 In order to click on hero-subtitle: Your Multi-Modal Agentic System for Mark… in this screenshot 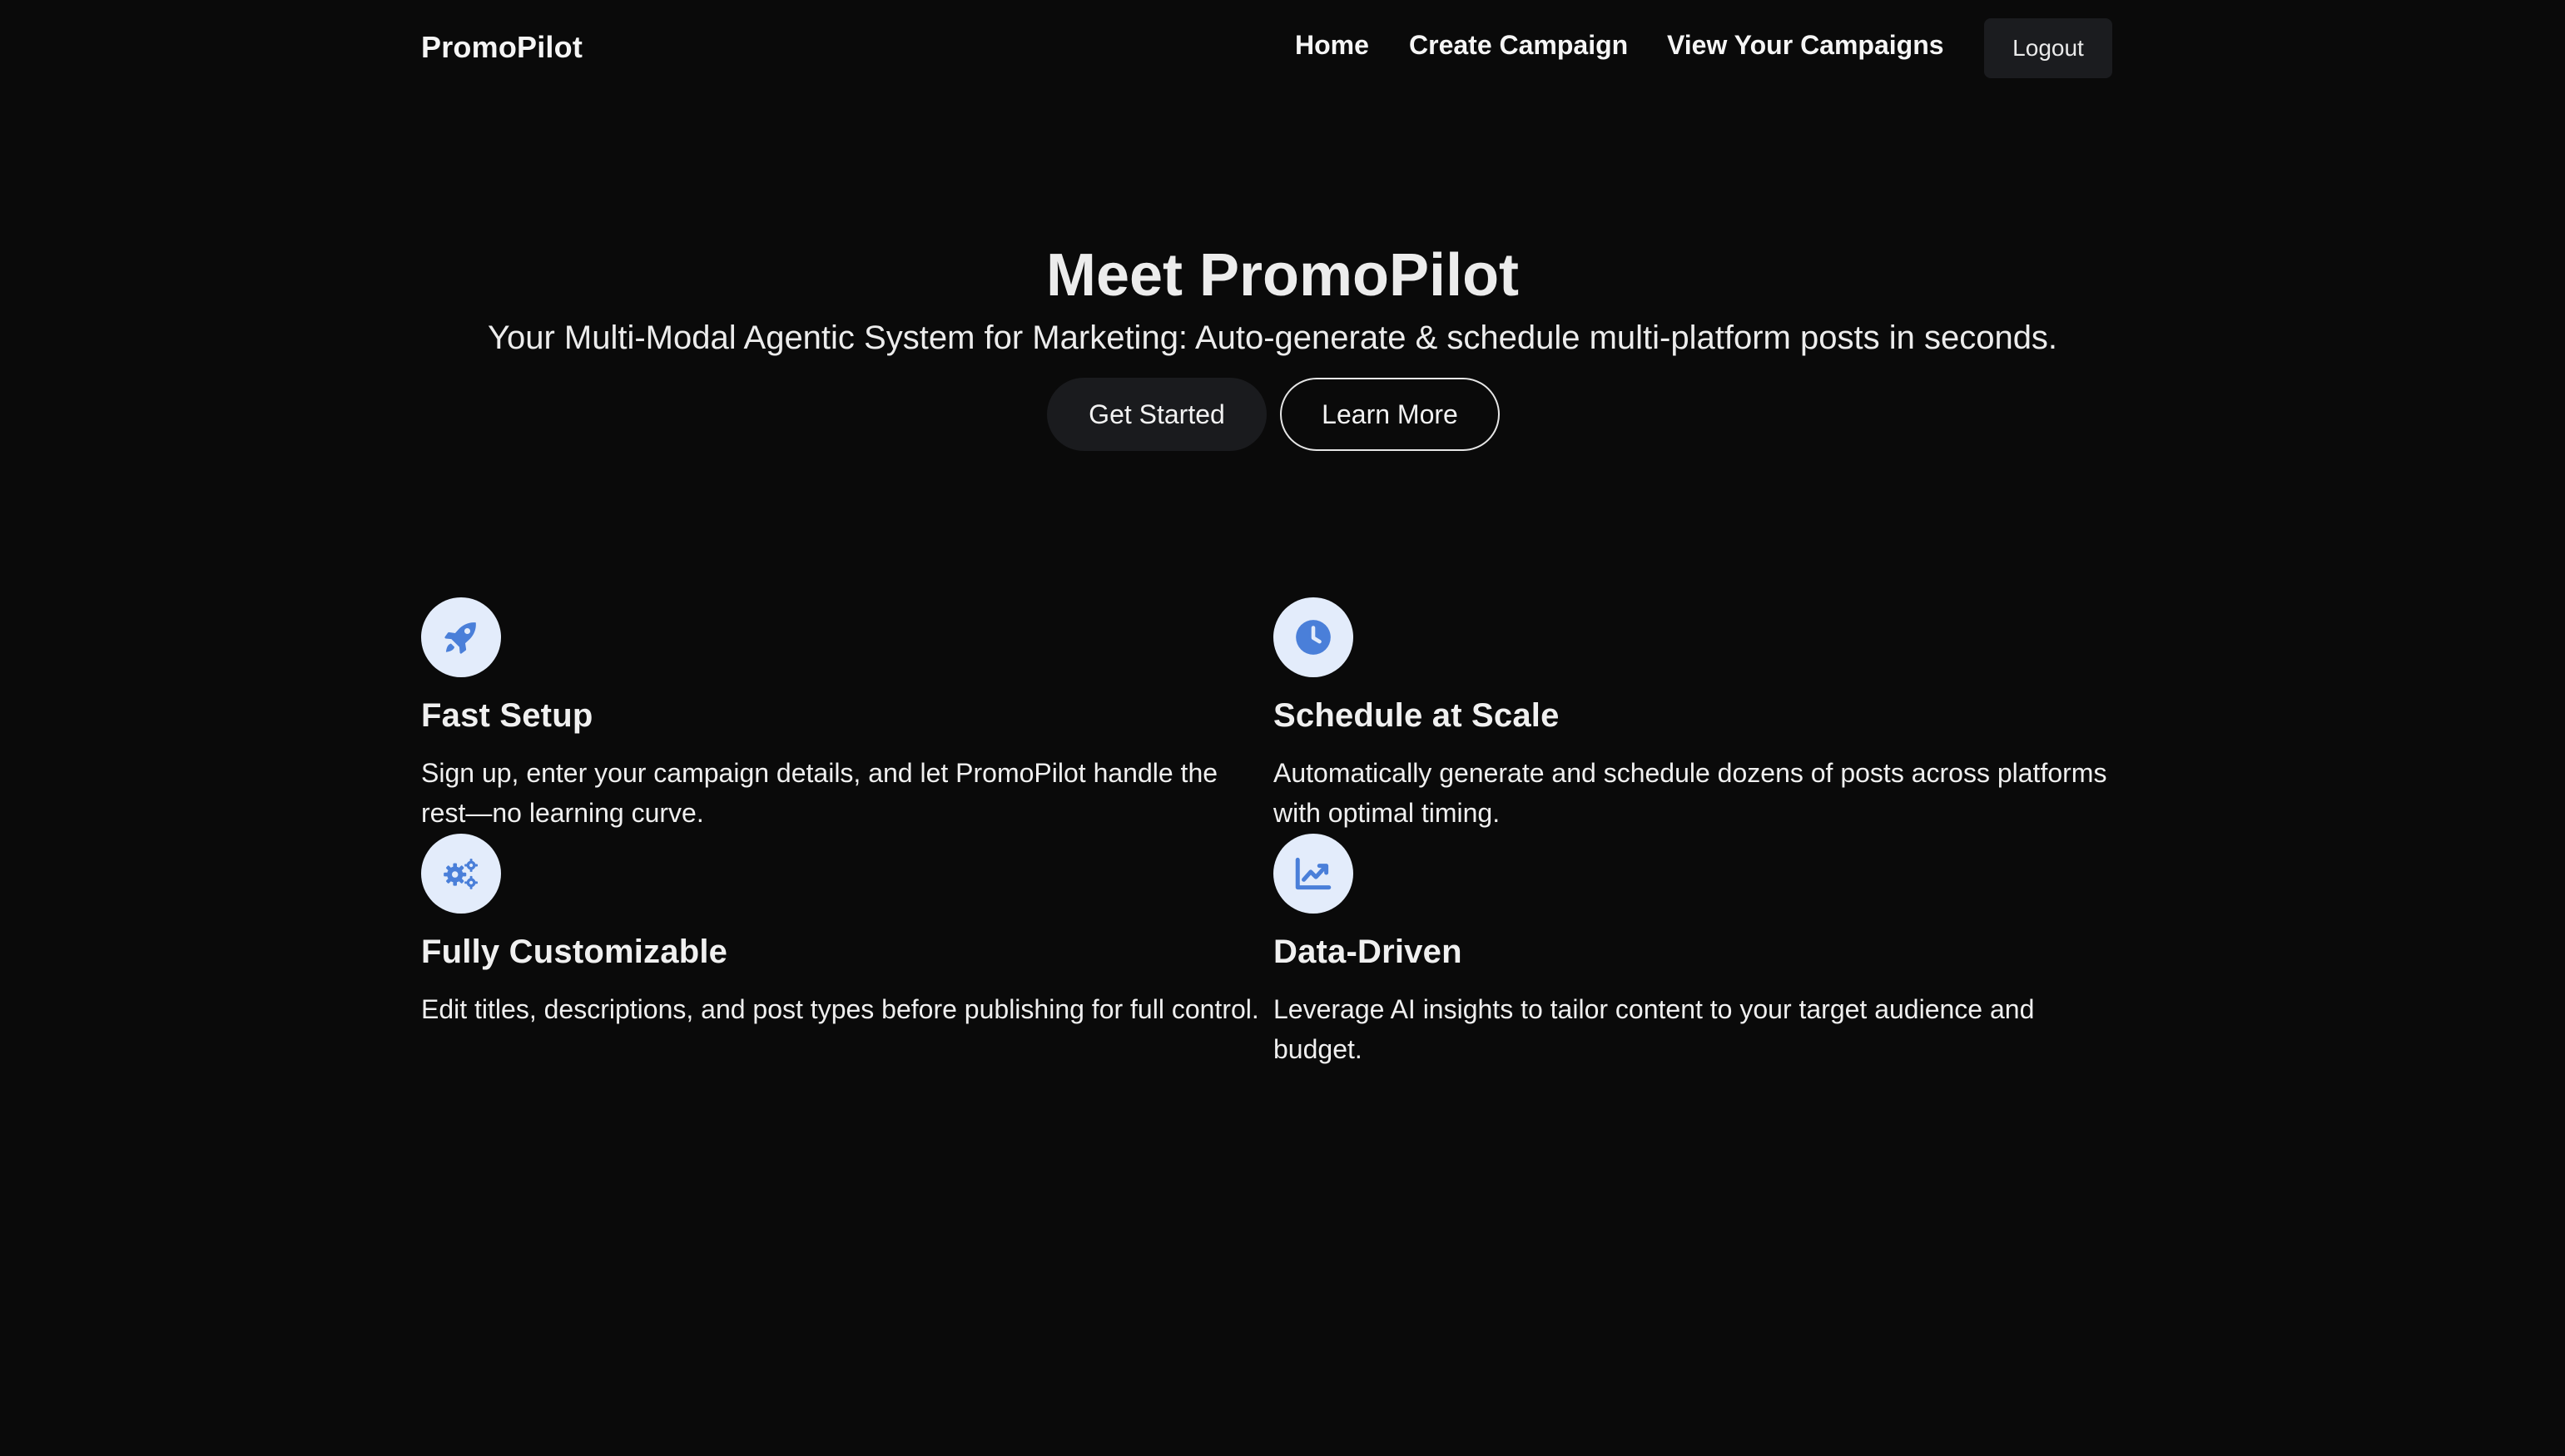, I will do `click(1272, 337)`.